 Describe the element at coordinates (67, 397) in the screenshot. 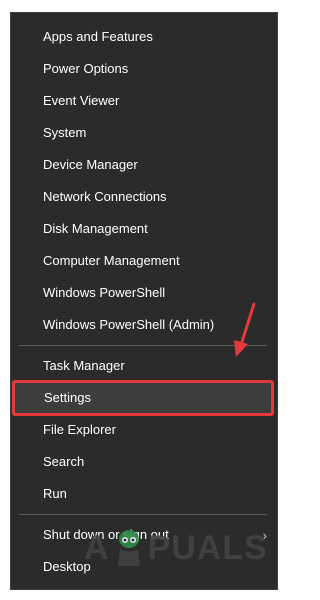

I see `menu-item-label: Settings` at that location.